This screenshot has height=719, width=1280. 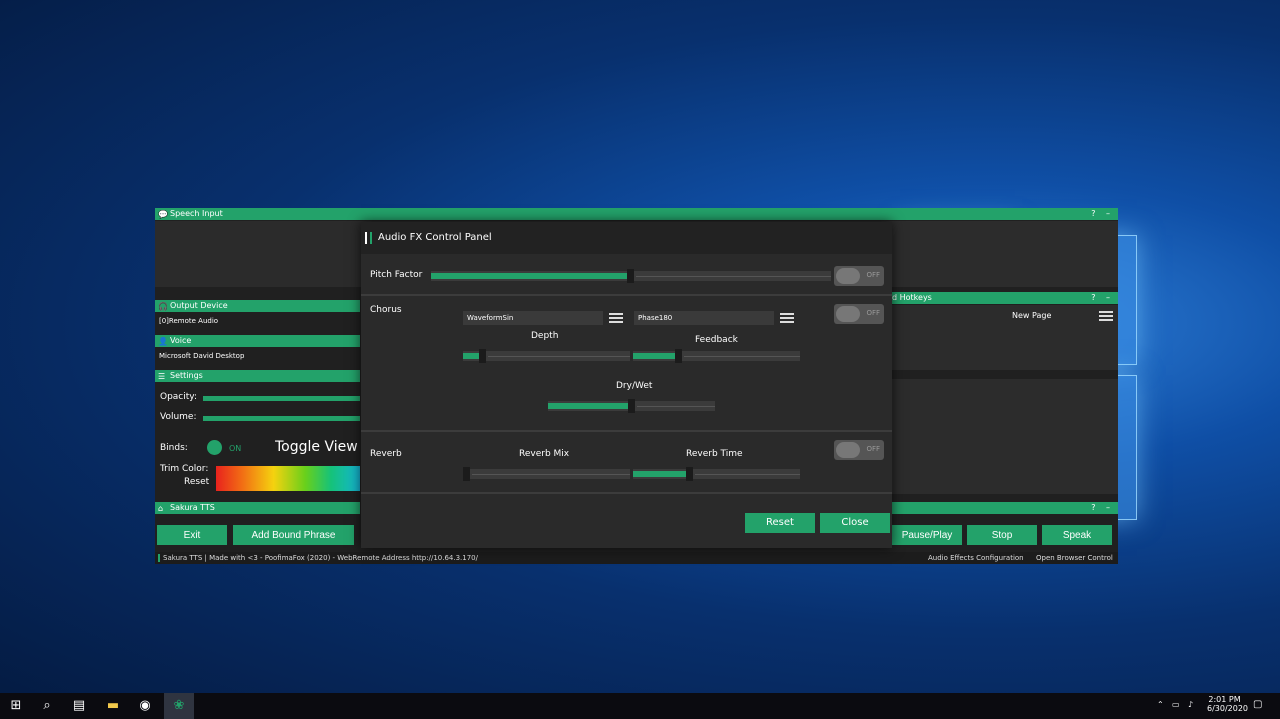 I want to click on pitch-slider, so click(x=631, y=276).